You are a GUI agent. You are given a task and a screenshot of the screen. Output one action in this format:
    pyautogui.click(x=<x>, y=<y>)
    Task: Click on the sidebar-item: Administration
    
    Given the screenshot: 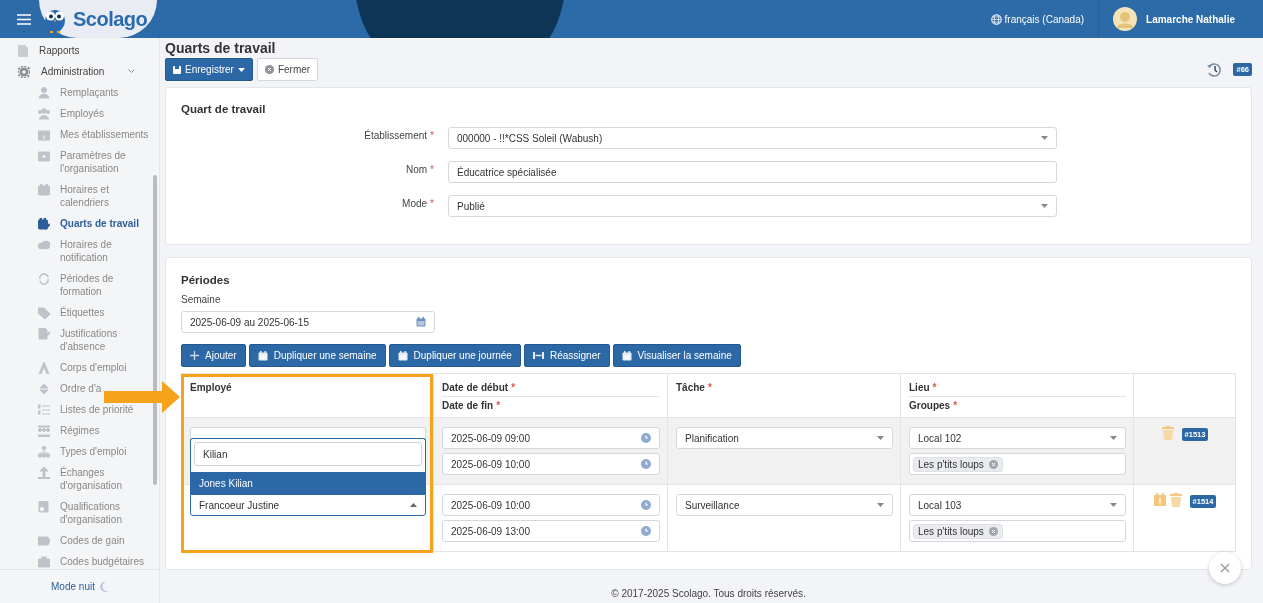 What is the action you would take?
    pyautogui.click(x=73, y=71)
    